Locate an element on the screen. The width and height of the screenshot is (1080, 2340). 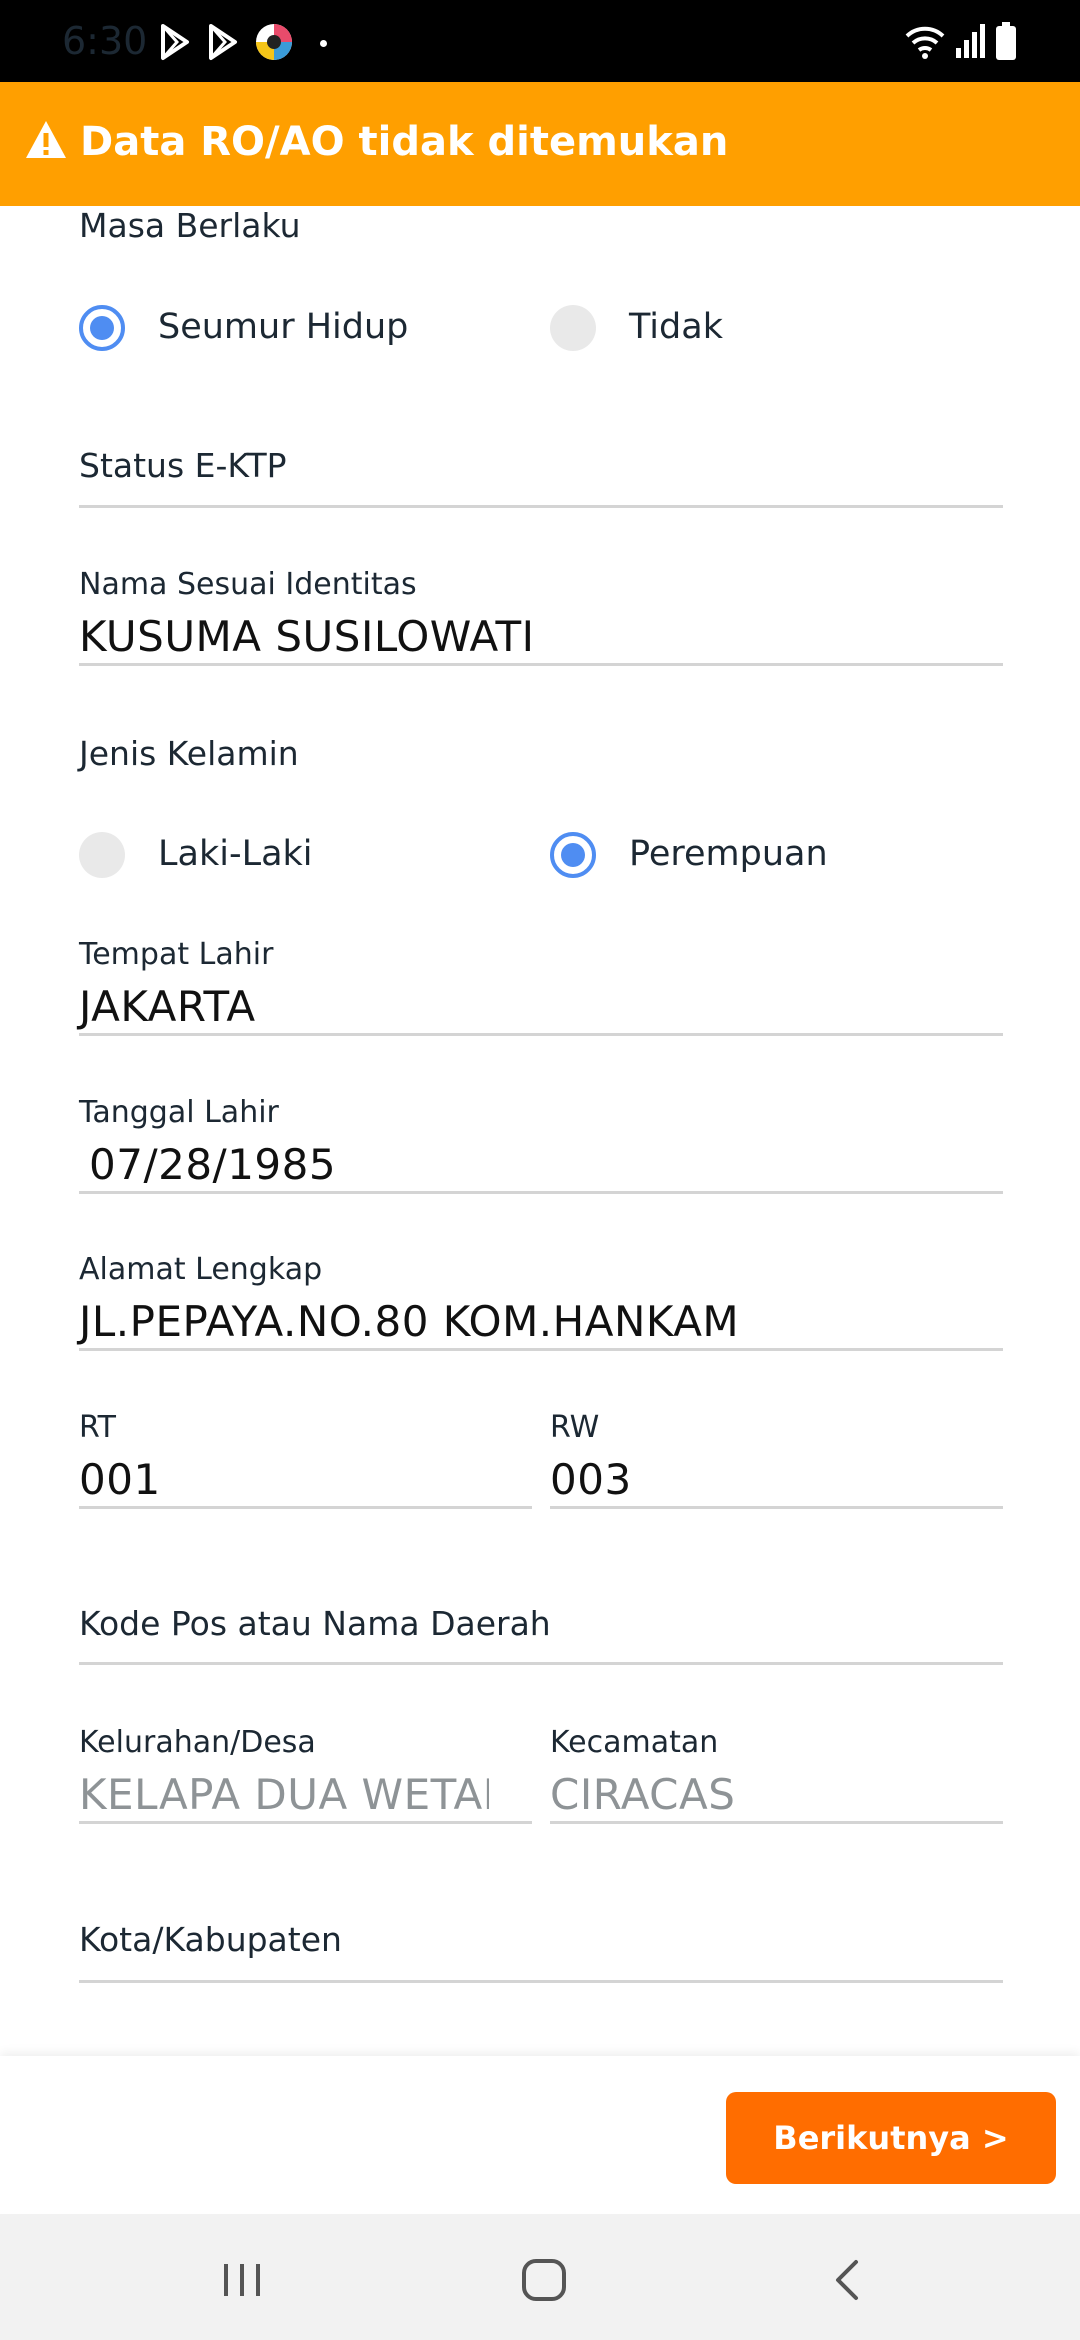
dot-icon is located at coordinates (323, 43).